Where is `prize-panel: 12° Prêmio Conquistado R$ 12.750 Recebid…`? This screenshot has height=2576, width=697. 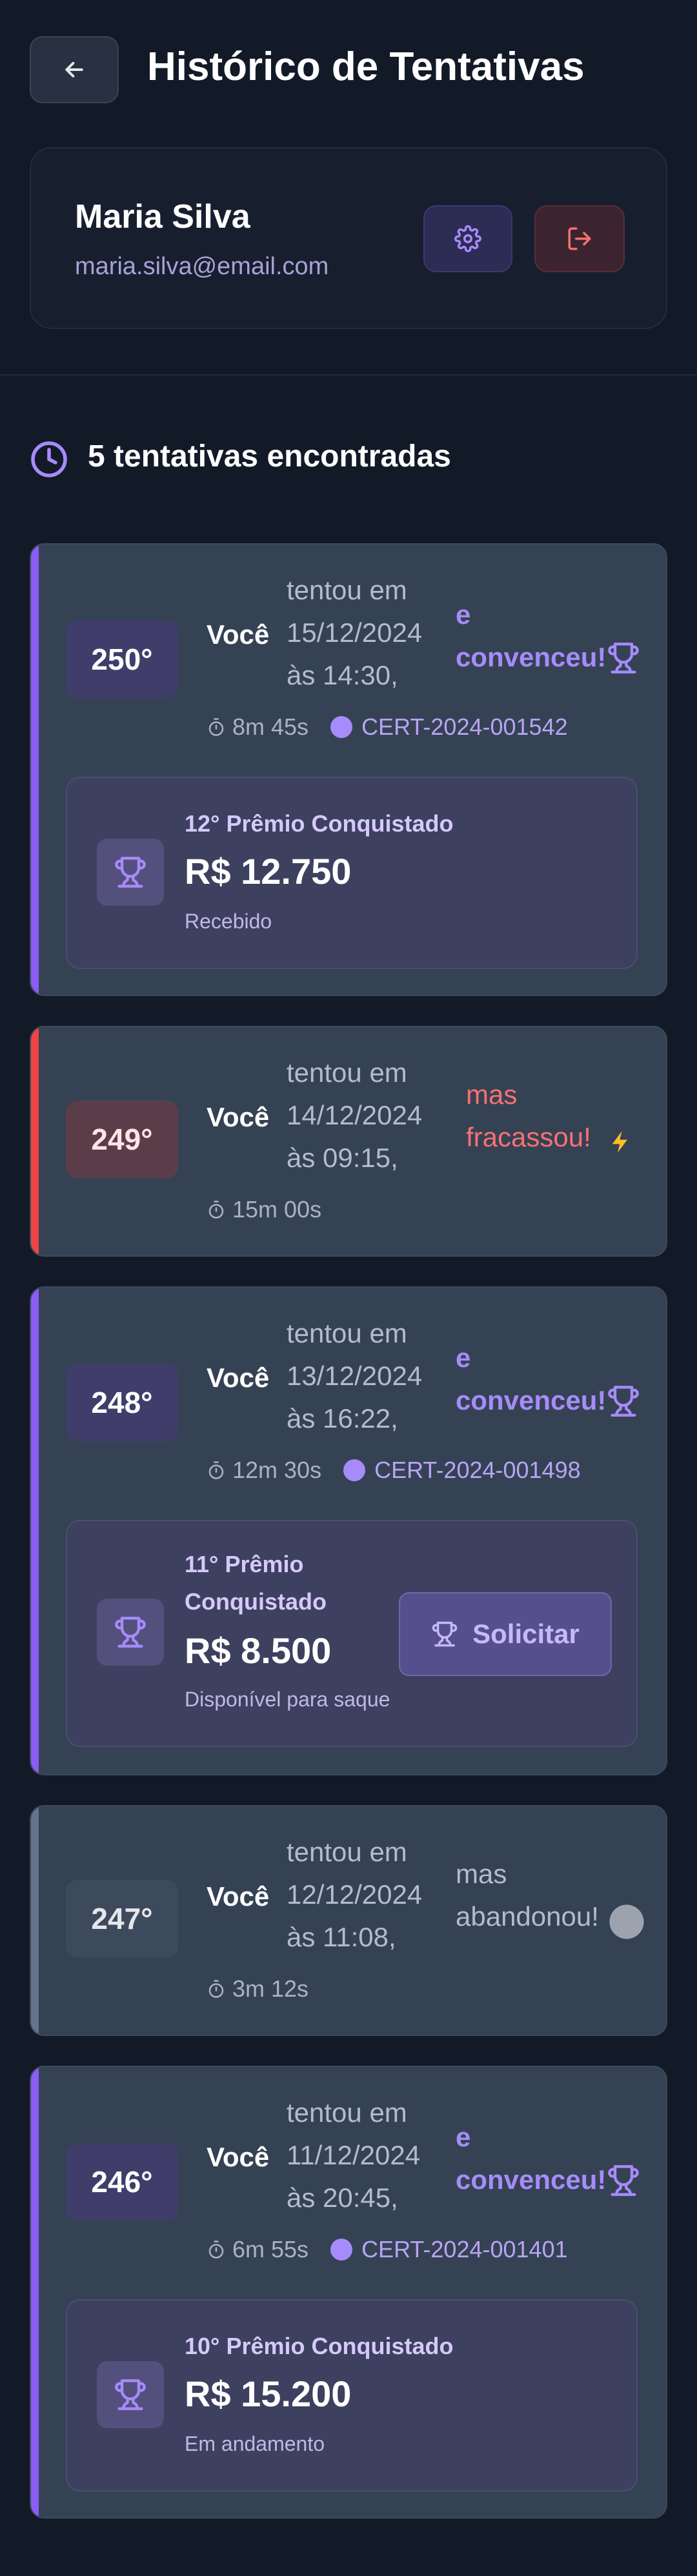
prize-panel: 12° Prêmio Conquistado R$ 12.750 Recebid… is located at coordinates (352, 873).